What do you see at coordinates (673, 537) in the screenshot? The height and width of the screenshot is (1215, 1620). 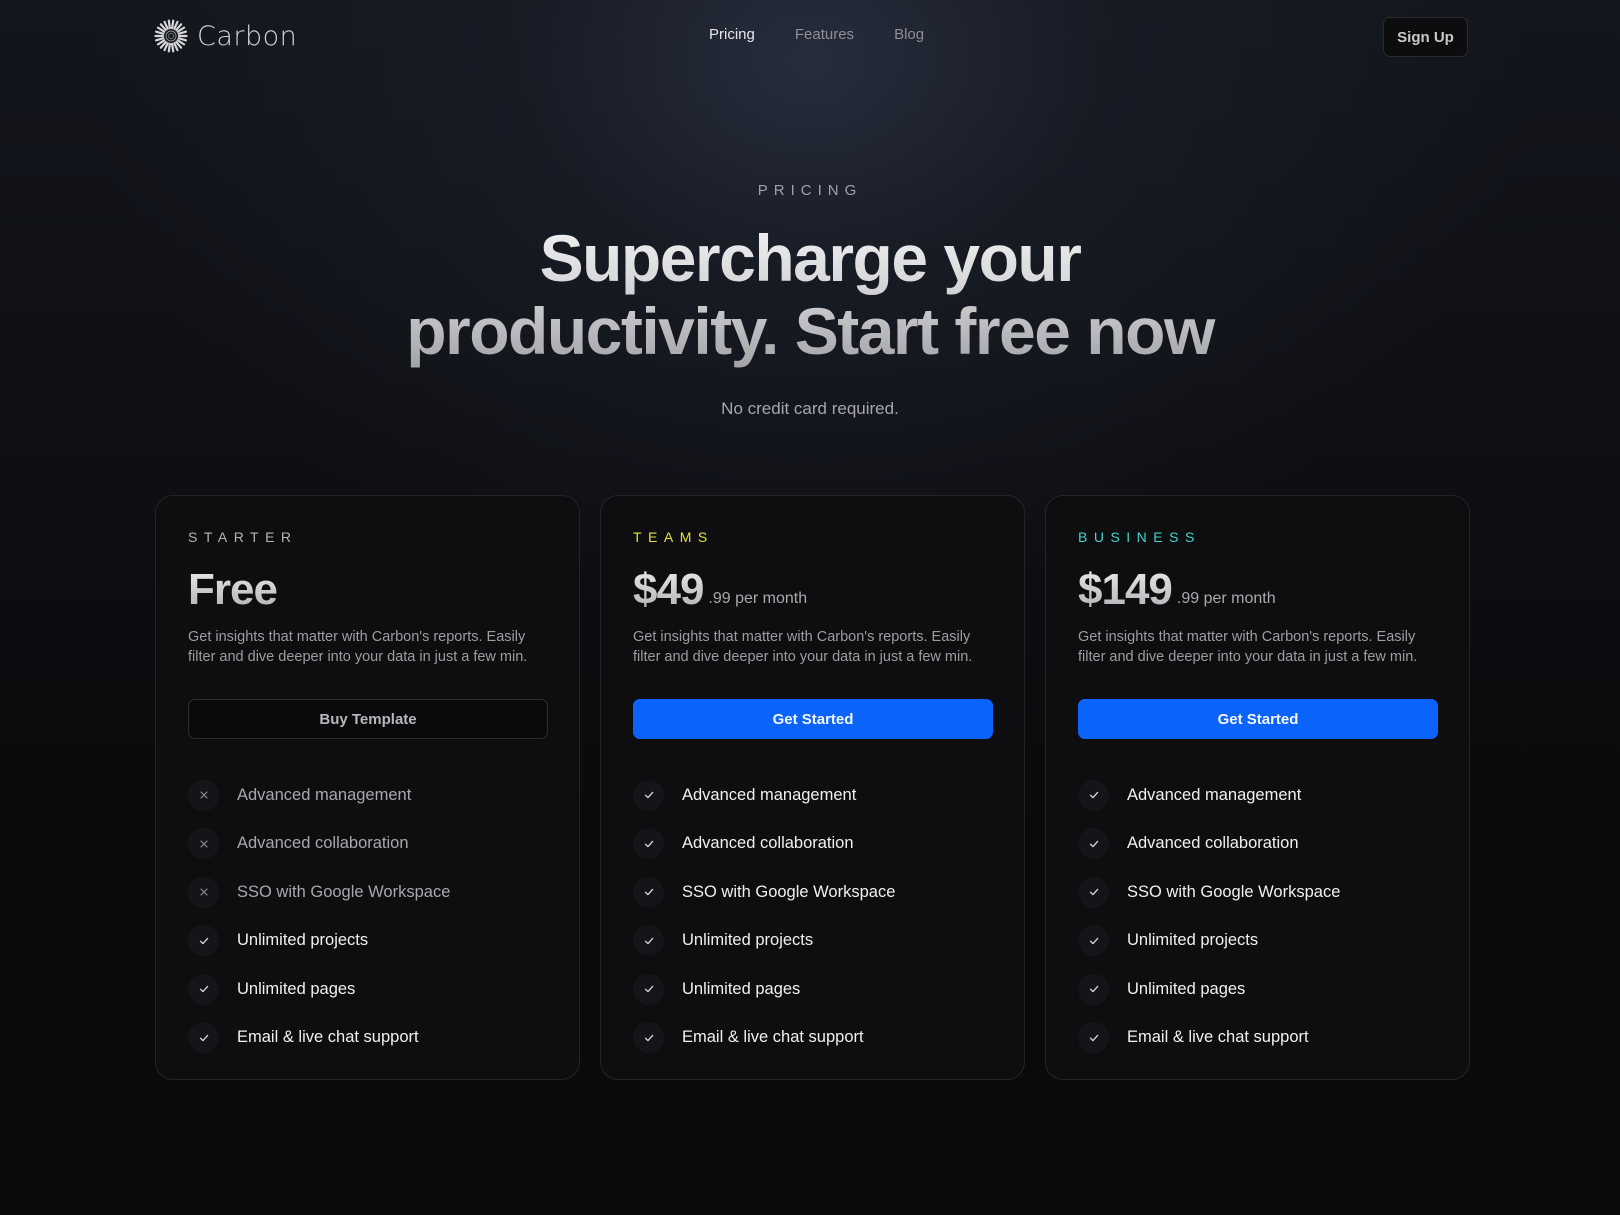 I see `plan-tier-label: TEAMS` at bounding box center [673, 537].